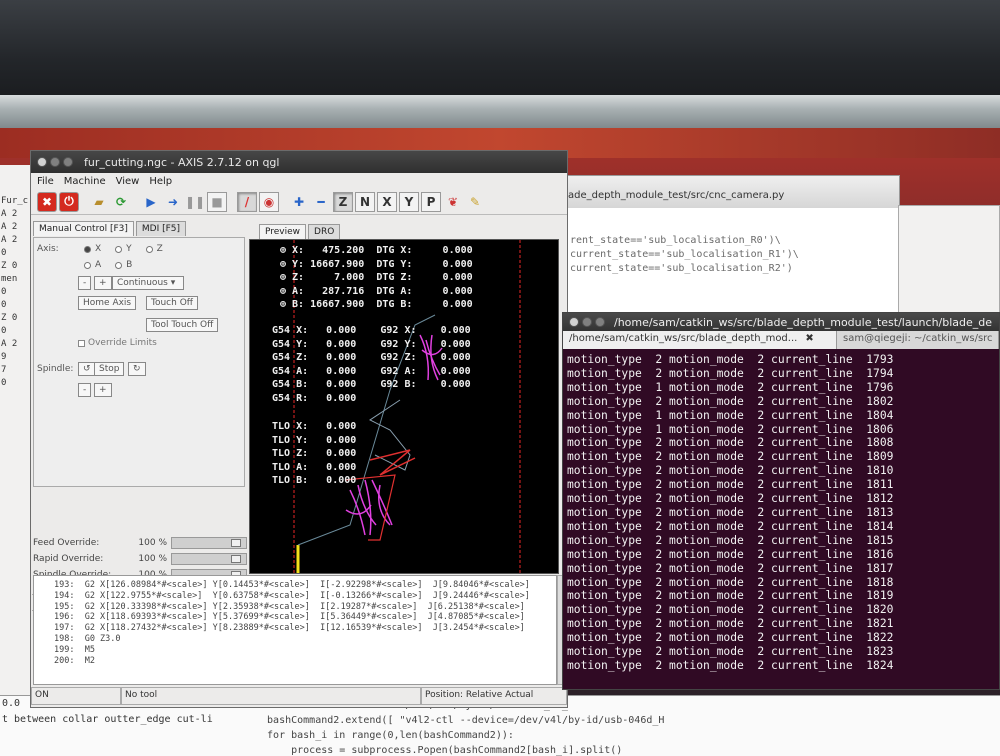 This screenshot has height=756, width=1000. Describe the element at coordinates (123, 265) in the screenshot. I see `axis-radio-b: B` at that location.